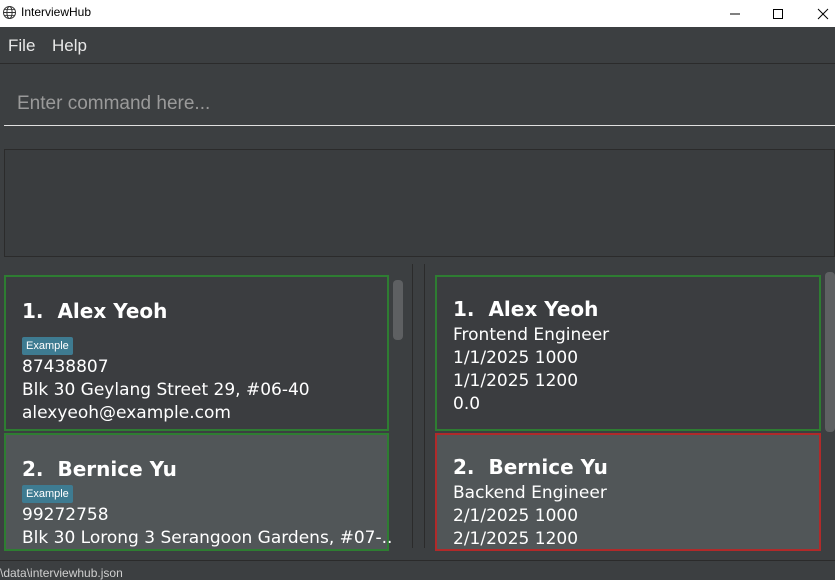  What do you see at coordinates (823, 13) in the screenshot?
I see `close-icon` at bounding box center [823, 13].